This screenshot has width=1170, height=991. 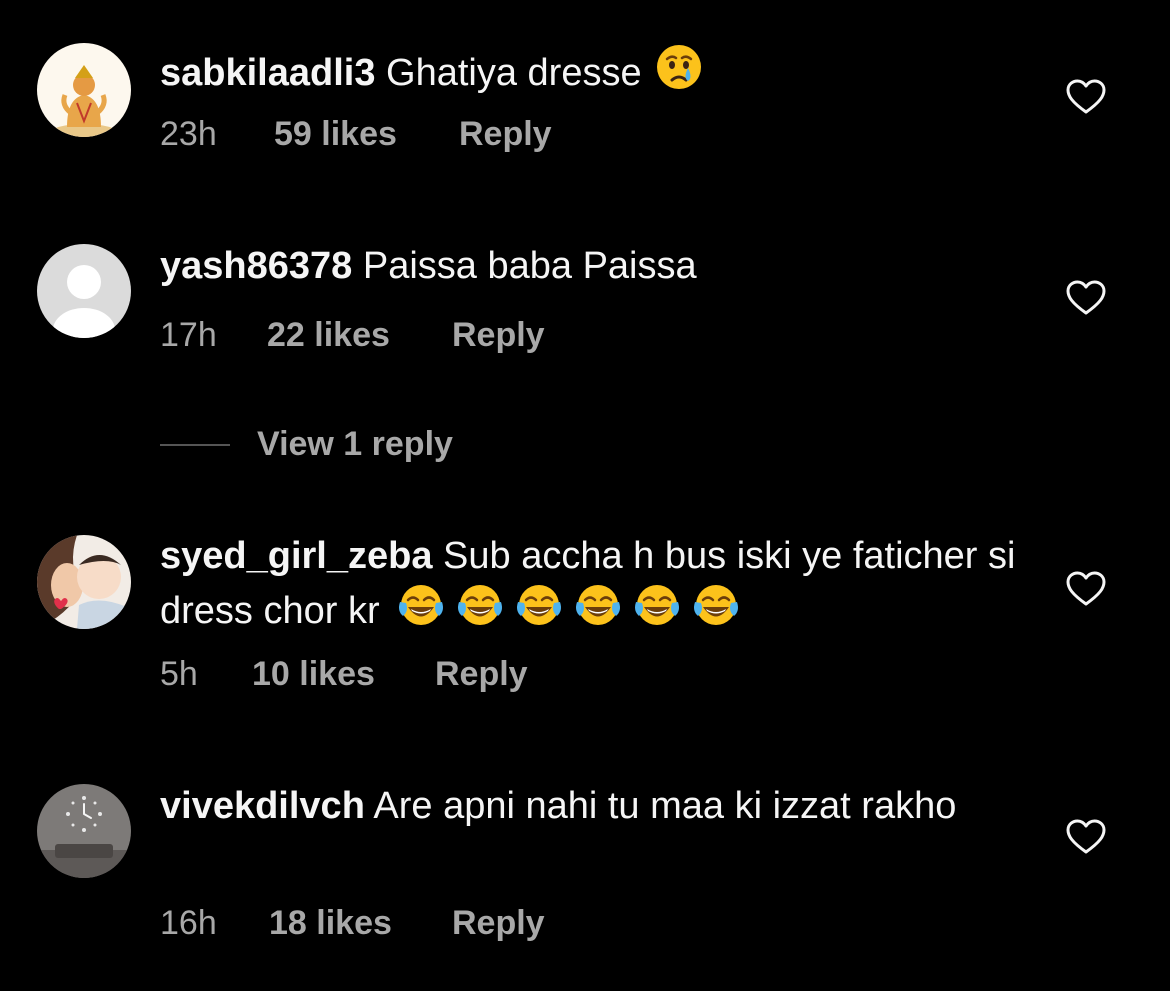 What do you see at coordinates (256, 266) in the screenshot?
I see `username: yash86378` at bounding box center [256, 266].